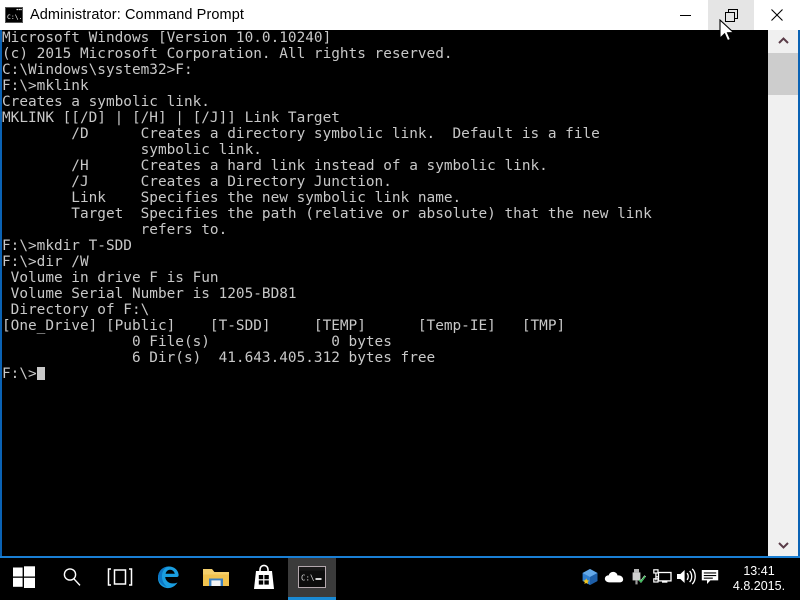 The width and height of the screenshot is (800, 600). What do you see at coordinates (76, 310) in the screenshot?
I see `console-line: Directory of F:\` at bounding box center [76, 310].